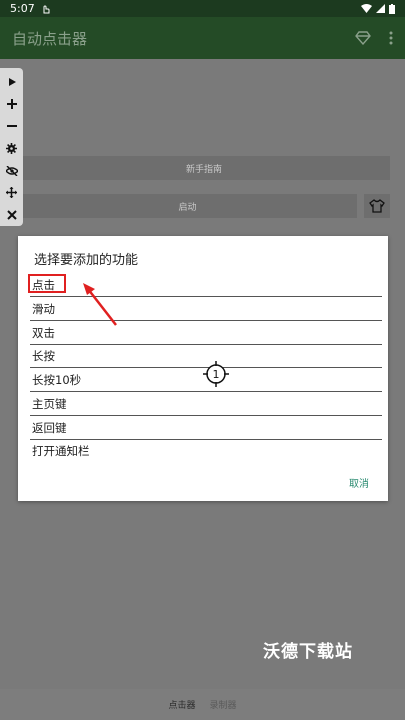 The height and width of the screenshot is (720, 405). I want to click on app-bar: 自动点击器, so click(202, 38).